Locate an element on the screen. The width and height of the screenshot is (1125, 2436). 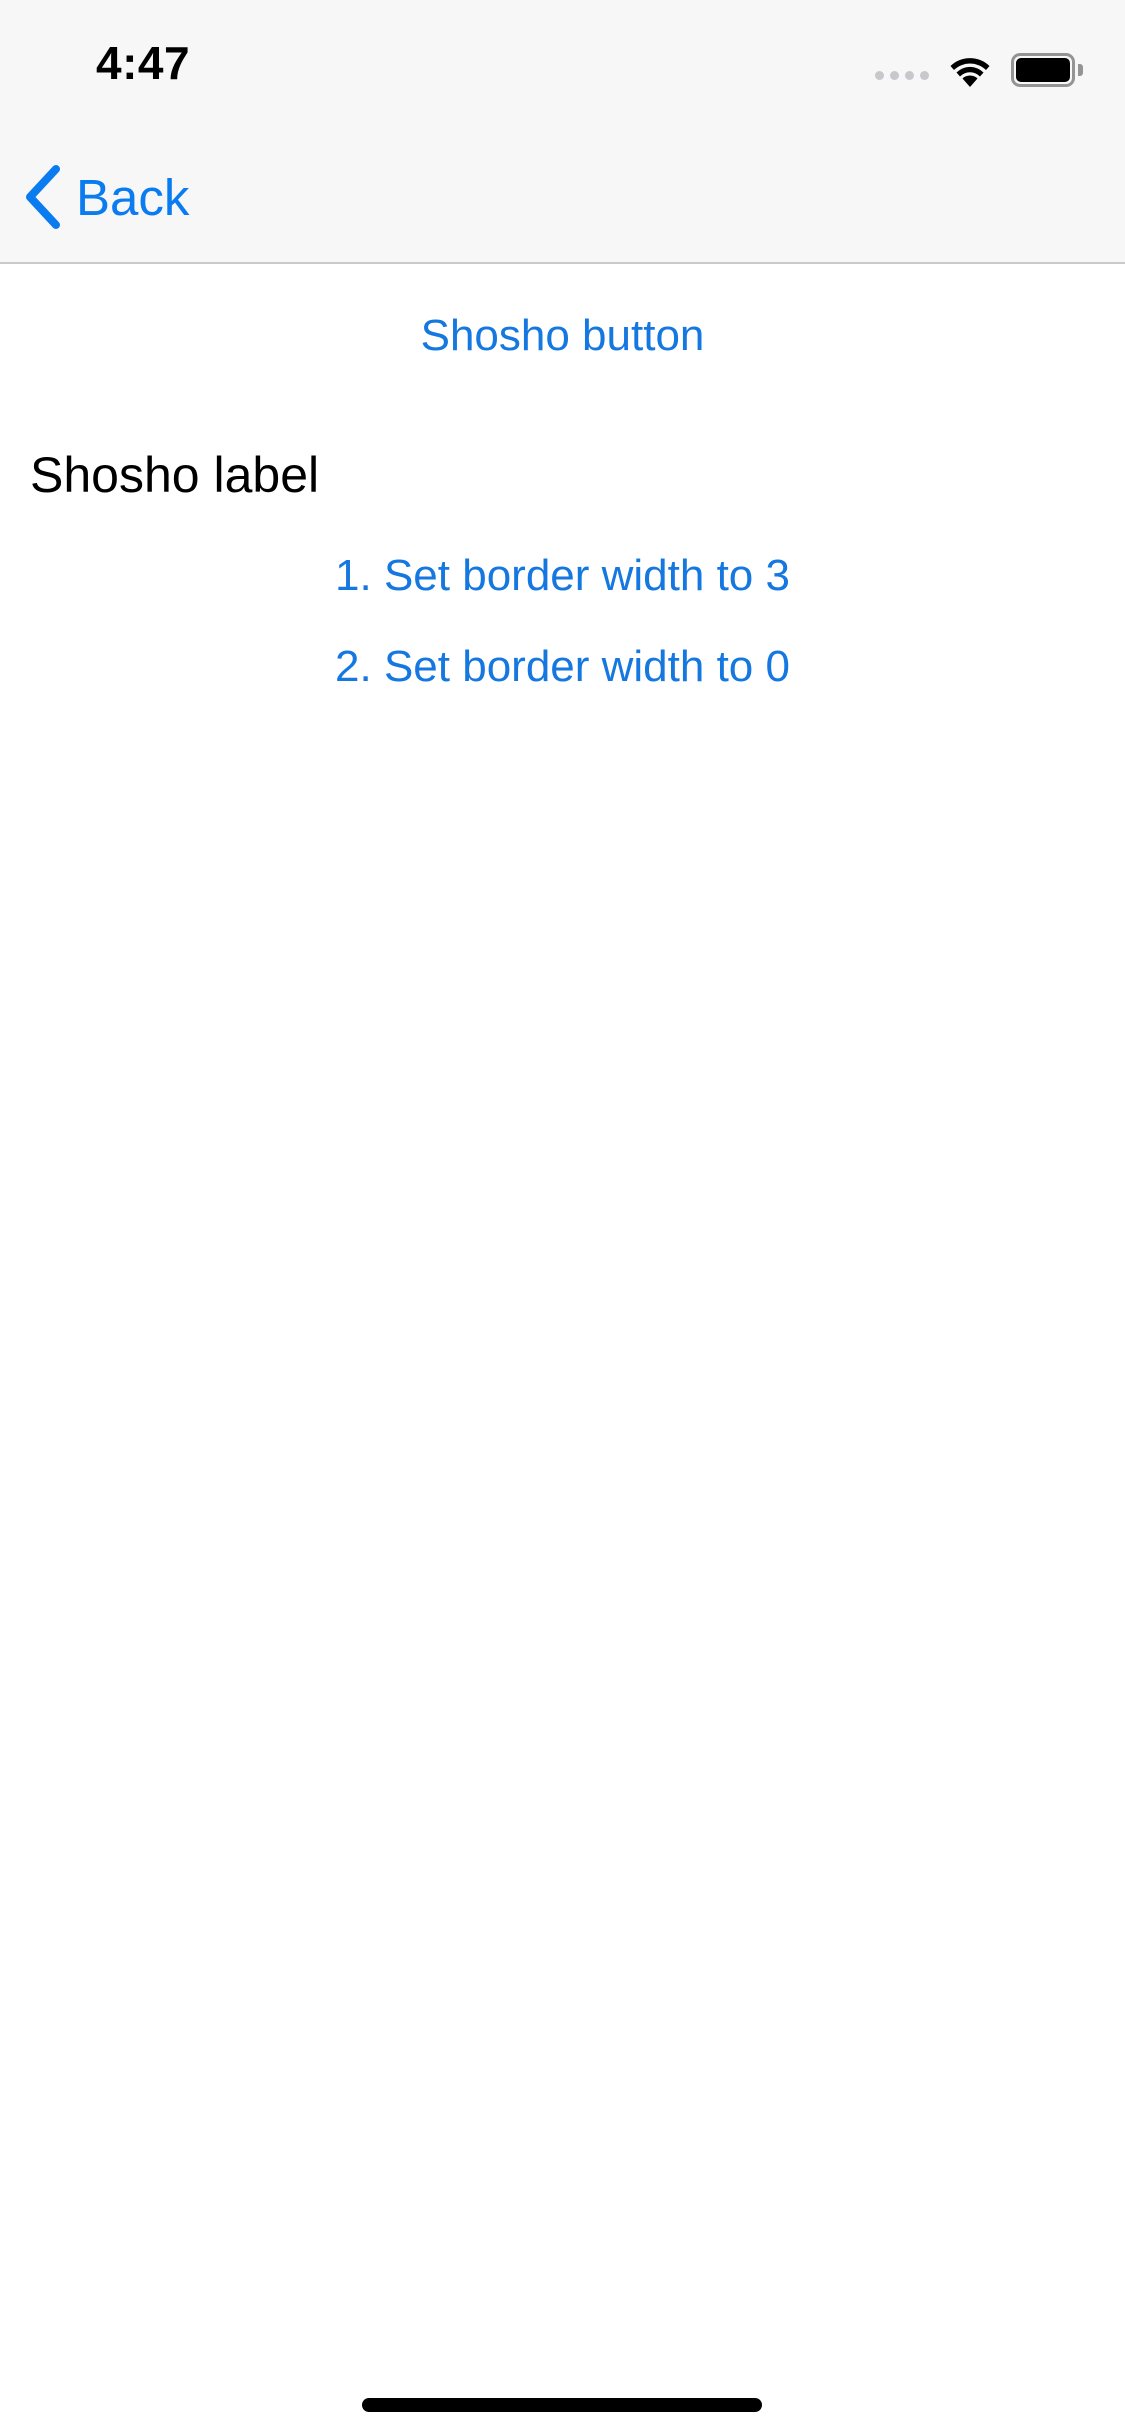
back-button: Back is located at coordinates (105, 197).